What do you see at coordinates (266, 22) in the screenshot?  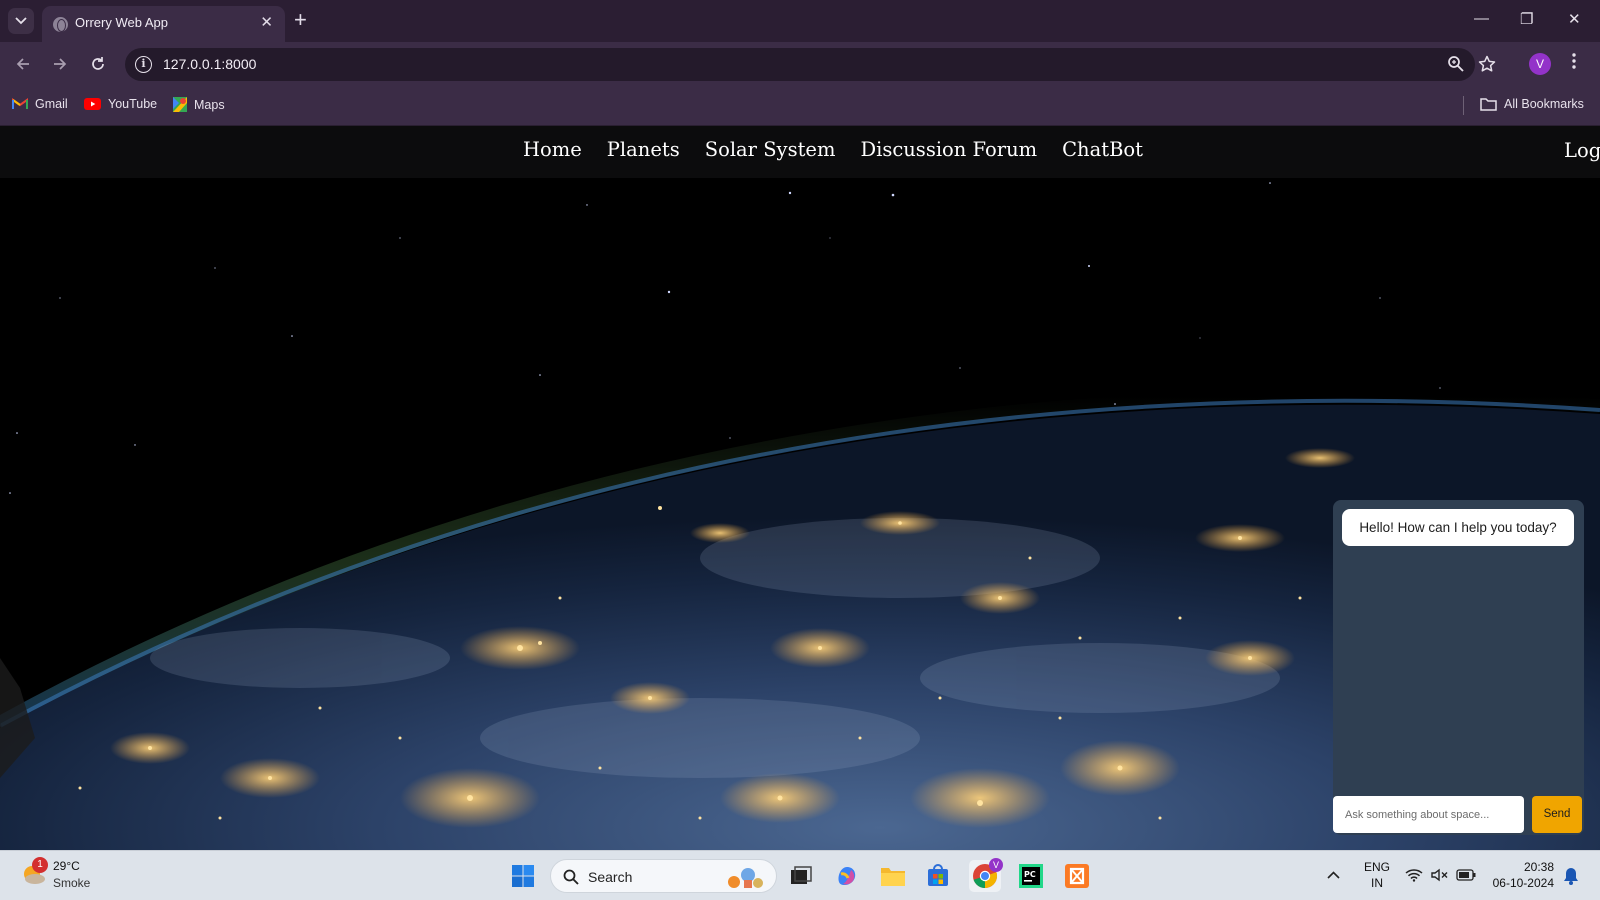 I see `tab-close-icon: ✕` at bounding box center [266, 22].